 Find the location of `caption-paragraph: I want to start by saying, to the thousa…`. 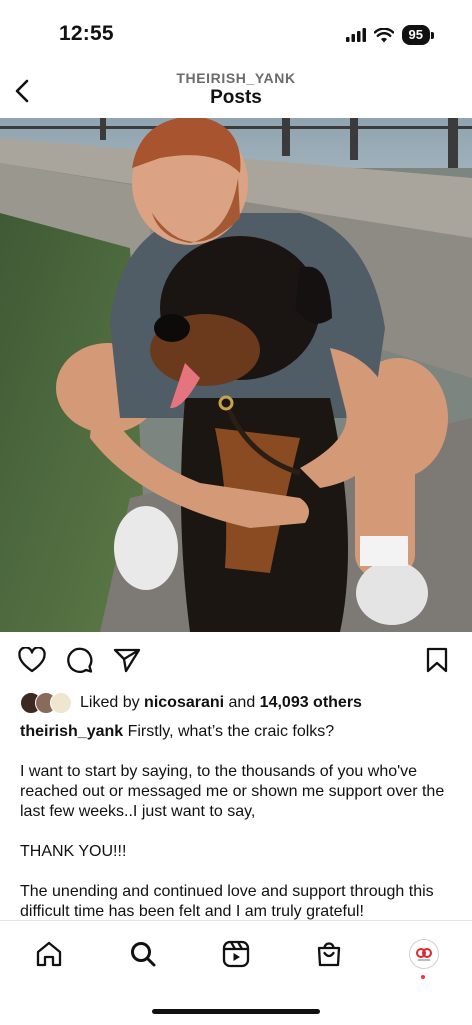

caption-paragraph: I want to start by saying, to the thousa… is located at coordinates (232, 791).